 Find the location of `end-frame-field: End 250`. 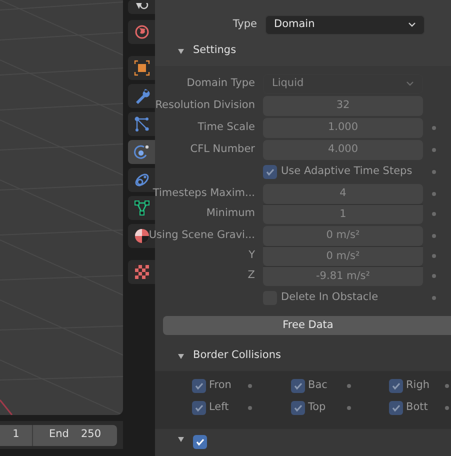

end-frame-field: End 250 is located at coordinates (75, 435).